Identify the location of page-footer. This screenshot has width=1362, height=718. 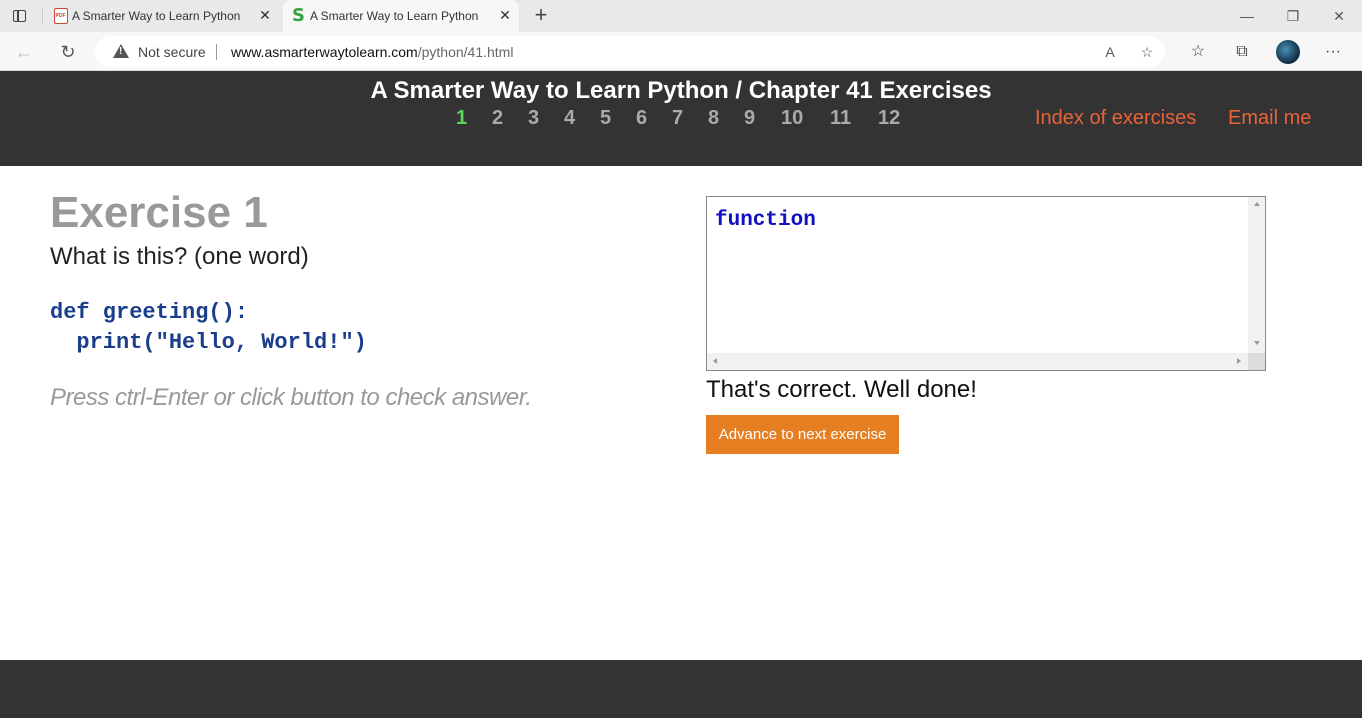
(681, 689).